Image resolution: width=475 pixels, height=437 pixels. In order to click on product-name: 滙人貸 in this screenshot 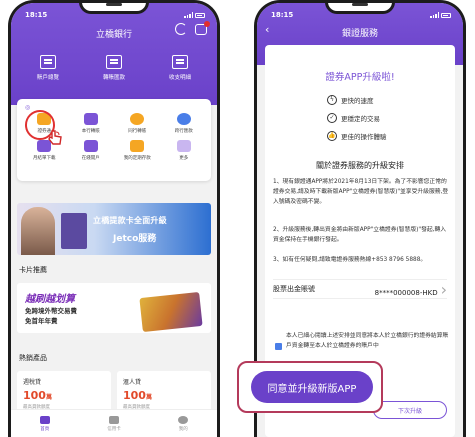, I will do `click(132, 382)`.